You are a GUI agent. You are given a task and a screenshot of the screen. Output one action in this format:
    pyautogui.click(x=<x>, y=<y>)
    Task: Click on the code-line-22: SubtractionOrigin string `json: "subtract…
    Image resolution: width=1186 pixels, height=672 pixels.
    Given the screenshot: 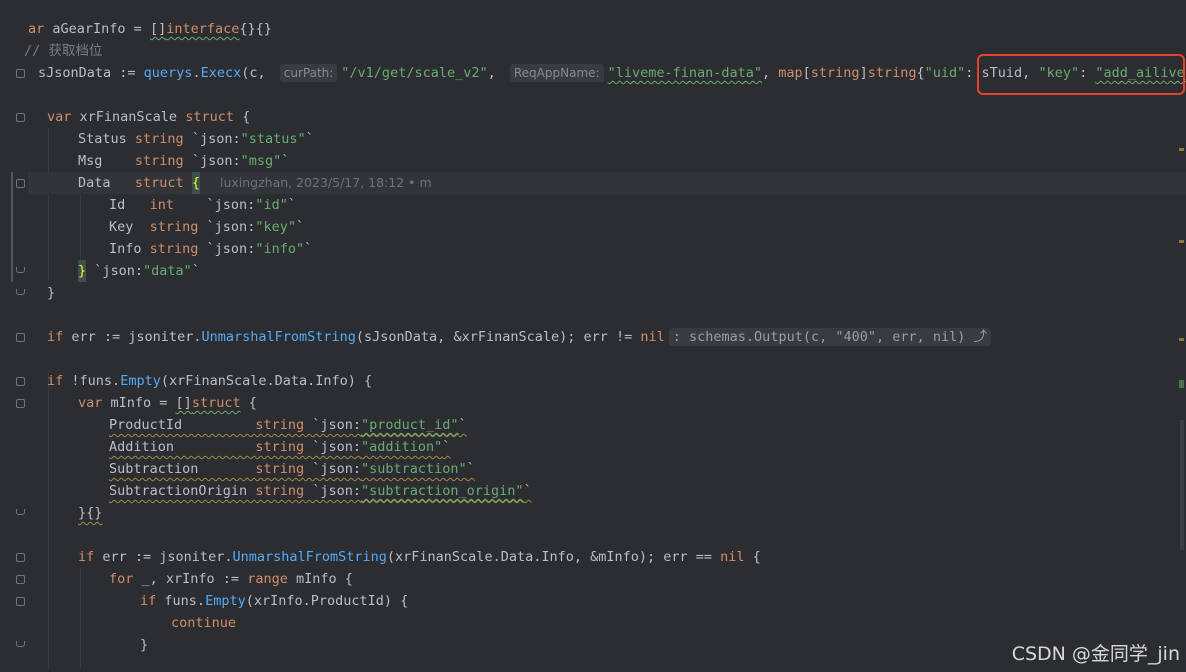 What is the action you would take?
    pyautogui.click(x=320, y=491)
    